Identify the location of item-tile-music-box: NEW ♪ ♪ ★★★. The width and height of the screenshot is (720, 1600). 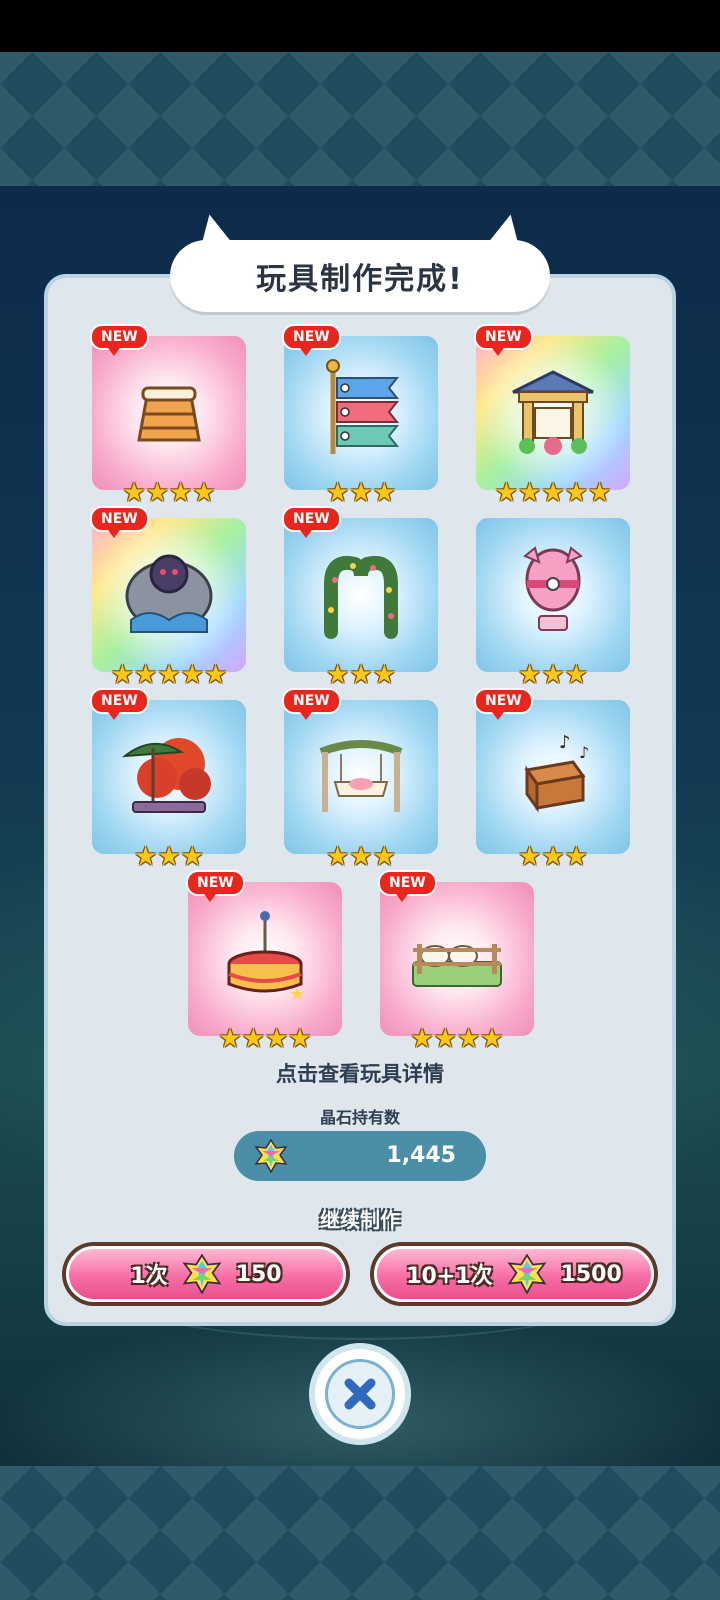
(552, 779).